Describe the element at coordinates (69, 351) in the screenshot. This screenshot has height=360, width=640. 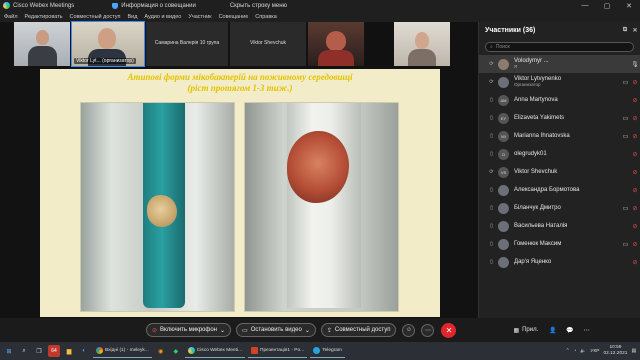
I see `file-explorer-icon: ▆` at that location.